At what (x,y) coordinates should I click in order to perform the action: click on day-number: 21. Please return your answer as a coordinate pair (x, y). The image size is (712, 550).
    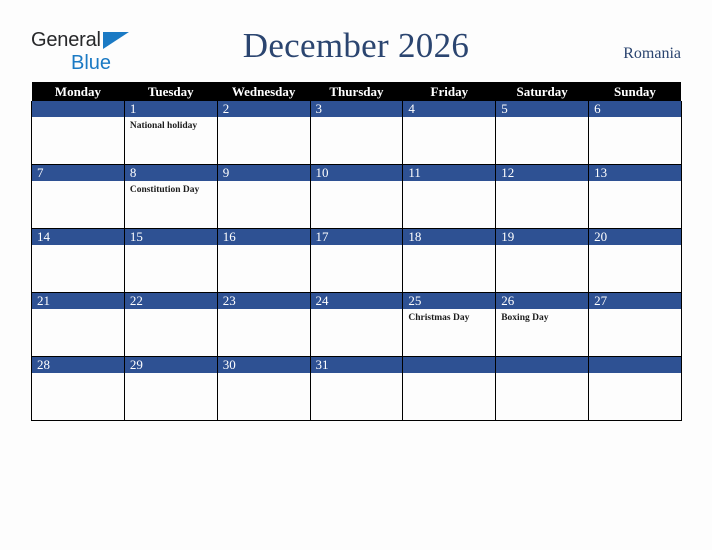
    Looking at the image, I should click on (78, 301).